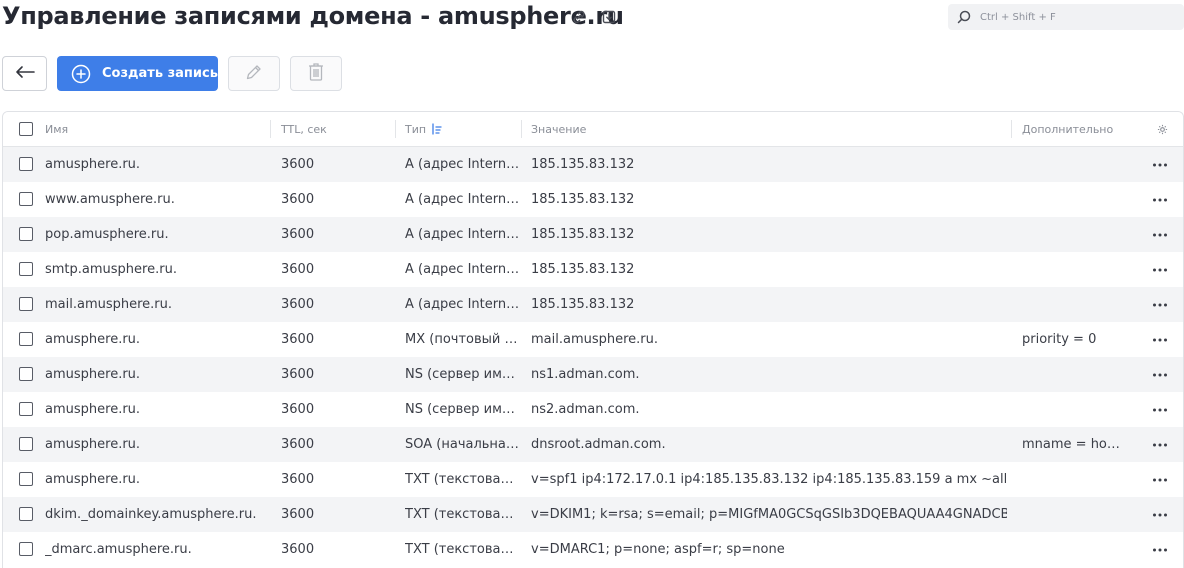  I want to click on sort-icon, so click(437, 129).